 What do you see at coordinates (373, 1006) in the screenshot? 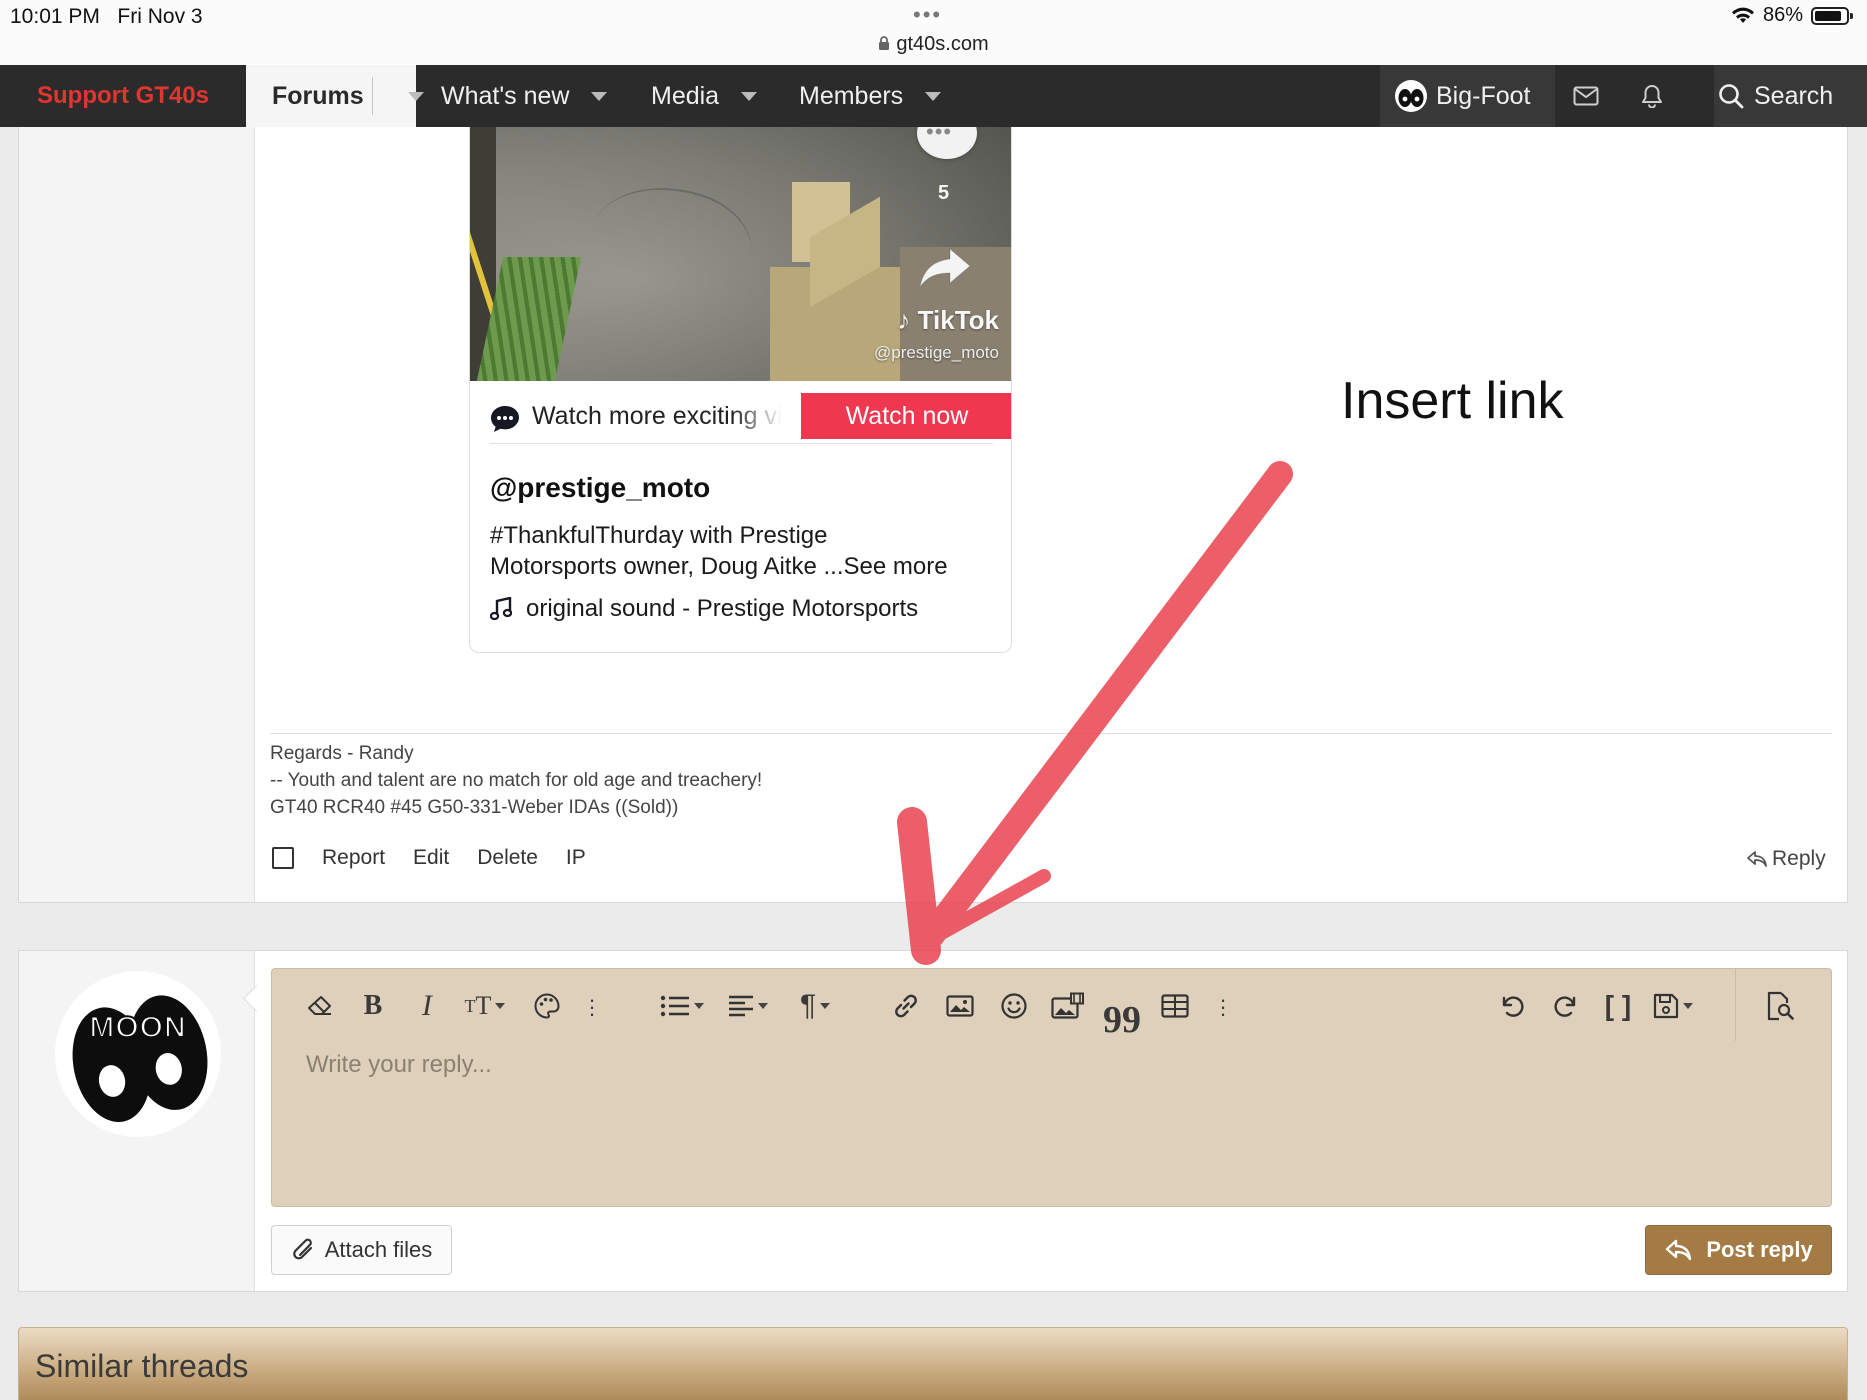
I see `bold-icon: B` at bounding box center [373, 1006].